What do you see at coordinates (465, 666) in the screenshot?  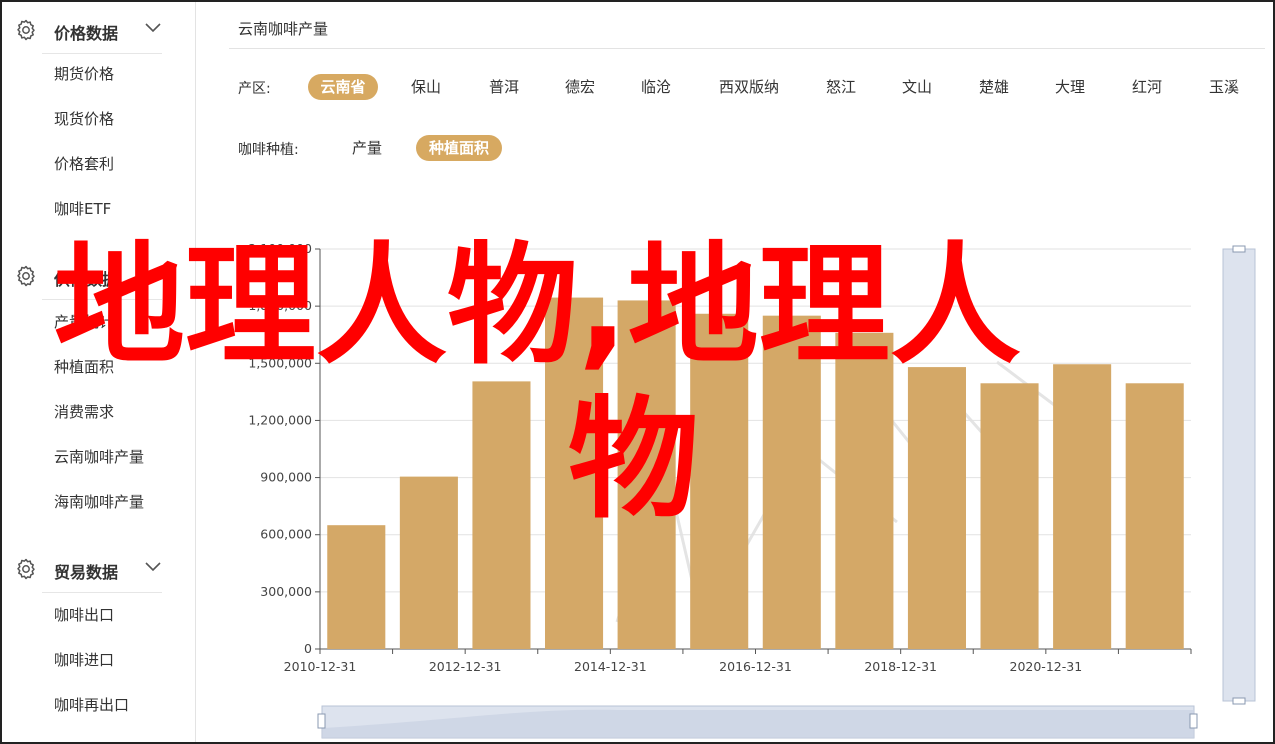 I see `x-tick-label: 2012-12-31` at bounding box center [465, 666].